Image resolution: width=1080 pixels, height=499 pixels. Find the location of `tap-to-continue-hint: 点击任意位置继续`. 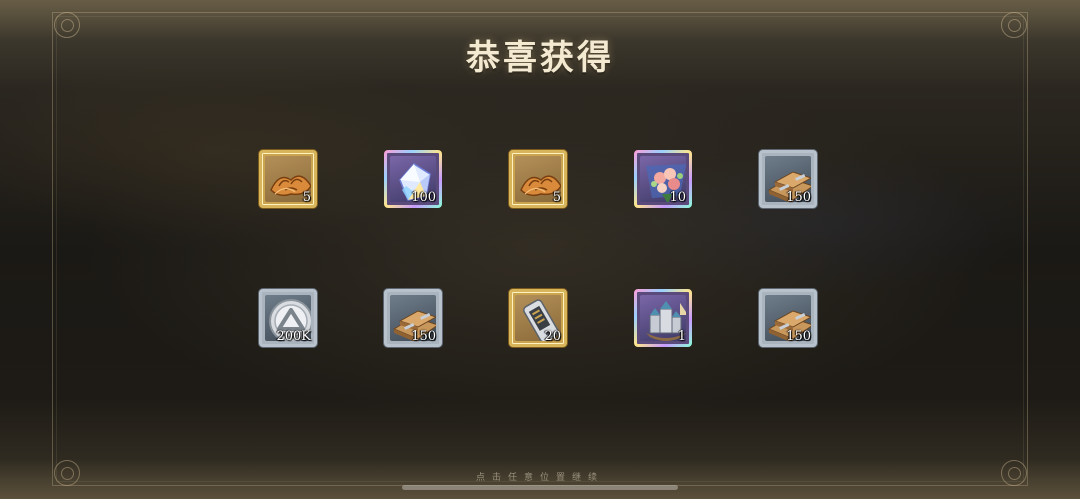

tap-to-continue-hint: 点击任意位置继续 is located at coordinates (539, 478).